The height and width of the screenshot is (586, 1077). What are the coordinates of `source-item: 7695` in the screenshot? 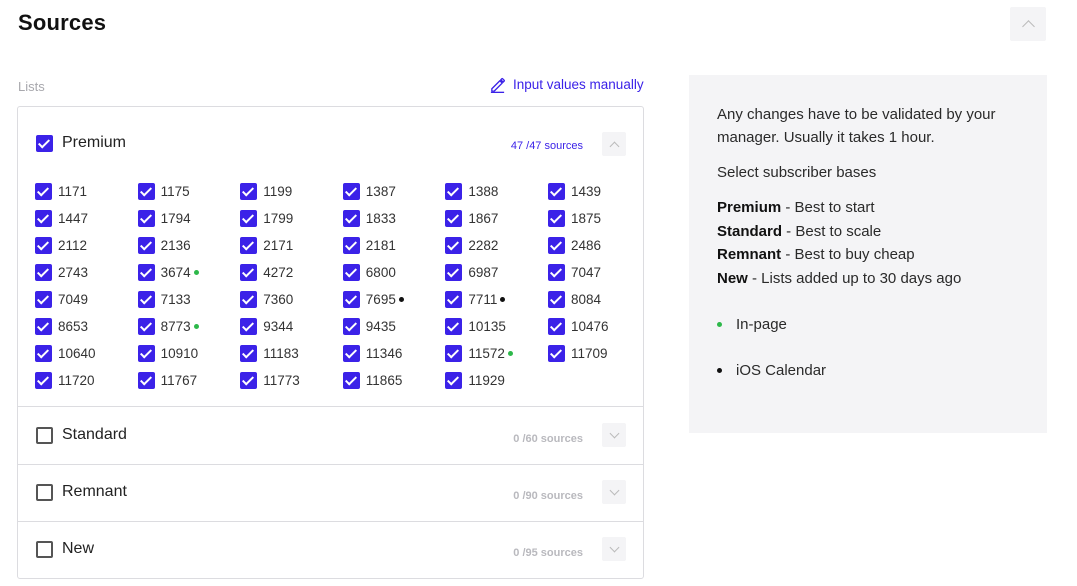 It's located at (373, 299).